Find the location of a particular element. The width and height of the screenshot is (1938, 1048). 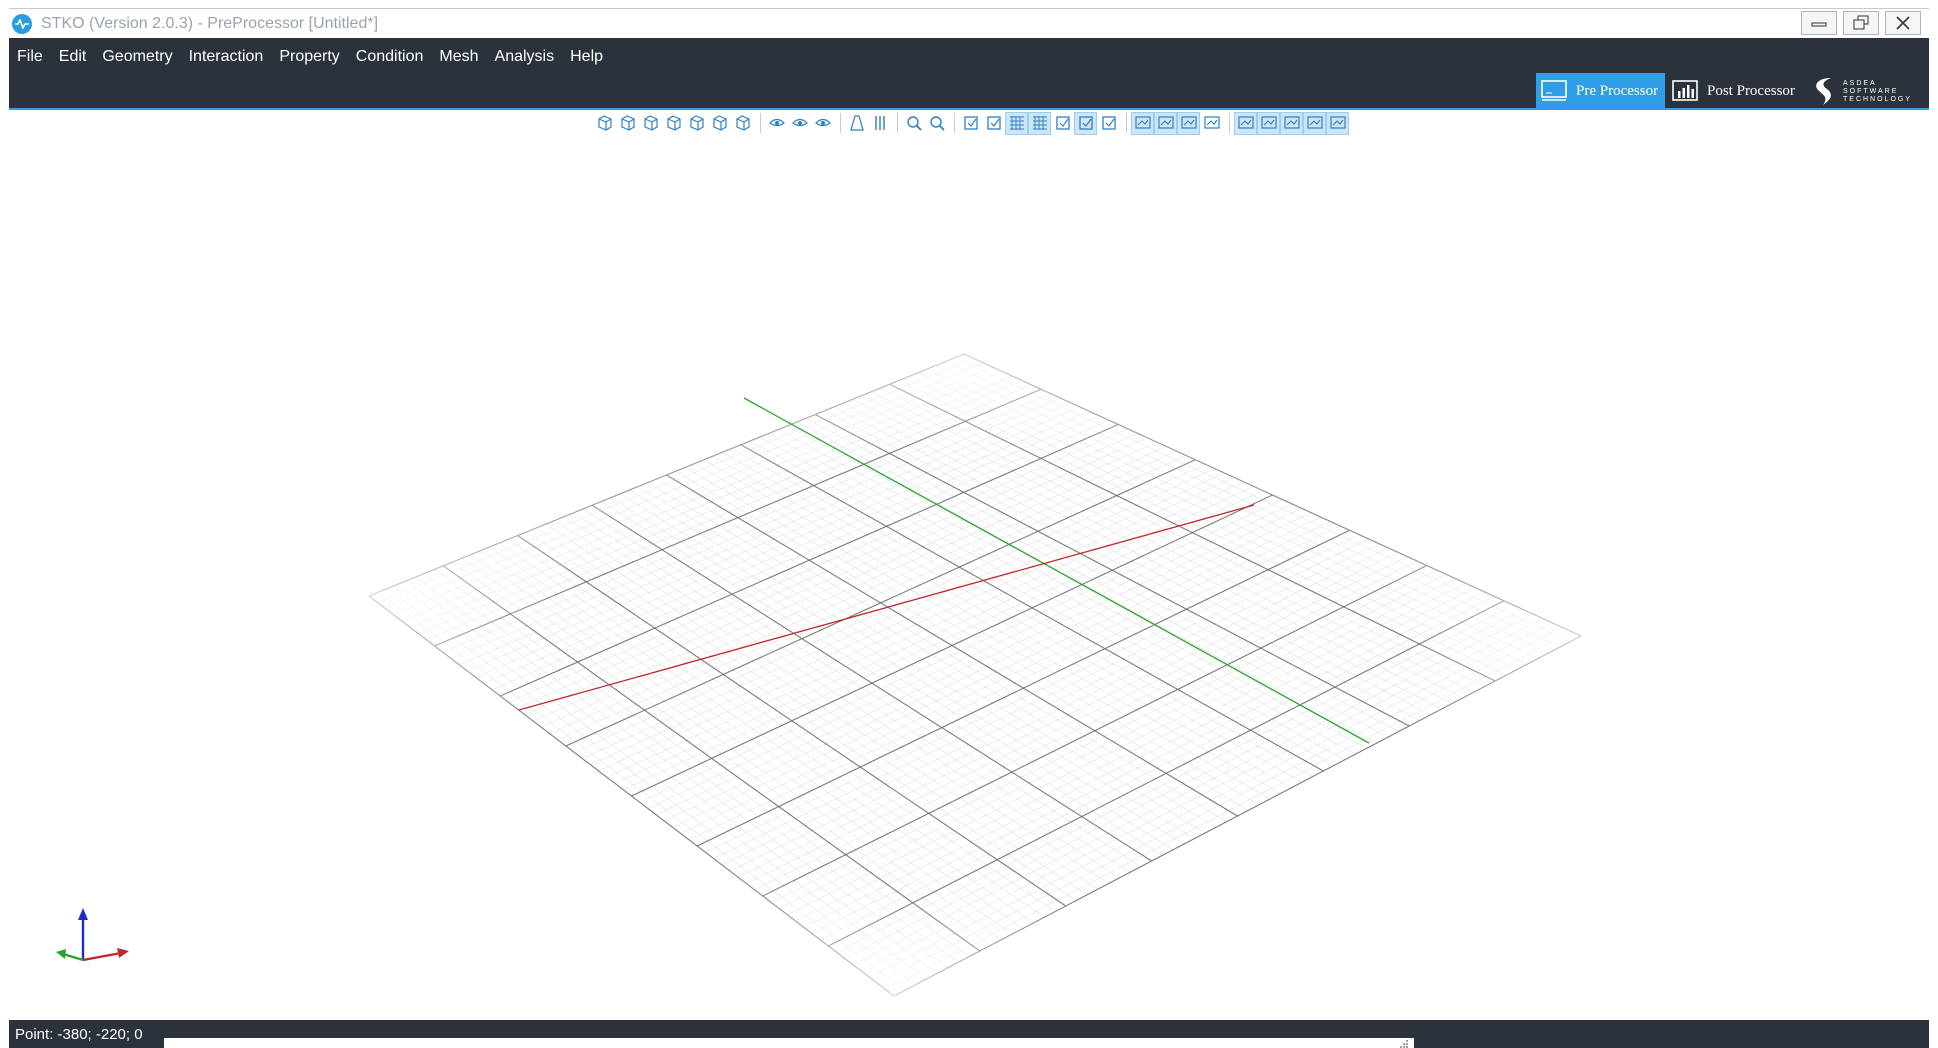

menu-help: Help is located at coordinates (586, 56).